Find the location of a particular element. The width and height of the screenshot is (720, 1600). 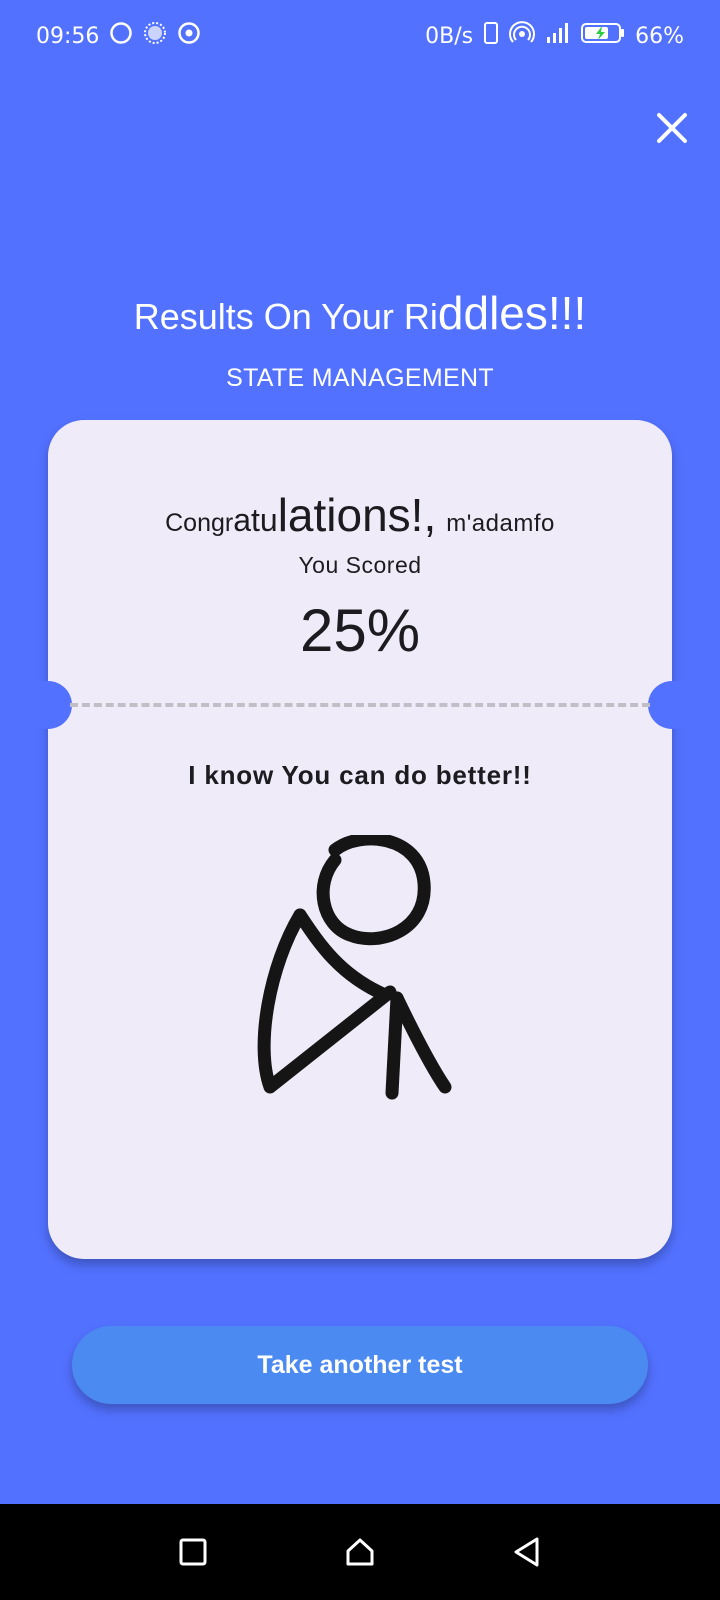

encouragement-message: I know You can do better!! is located at coordinates (360, 775).